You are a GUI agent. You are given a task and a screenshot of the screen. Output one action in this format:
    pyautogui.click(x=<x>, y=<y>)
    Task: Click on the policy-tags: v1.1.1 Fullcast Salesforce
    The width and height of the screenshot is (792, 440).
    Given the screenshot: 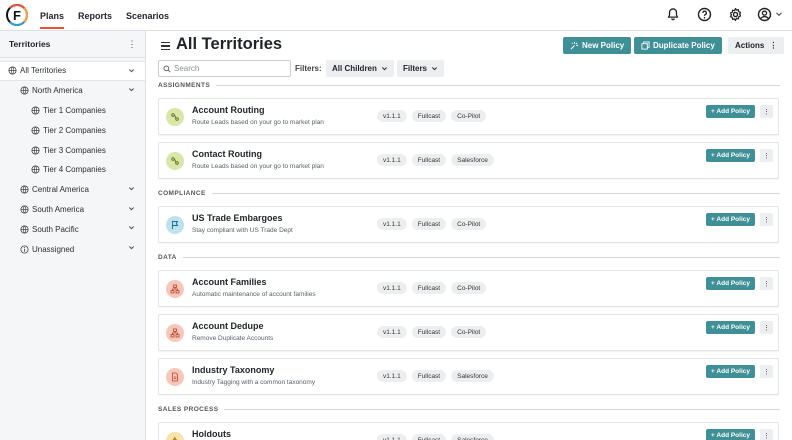 What is the action you would take?
    pyautogui.click(x=435, y=376)
    